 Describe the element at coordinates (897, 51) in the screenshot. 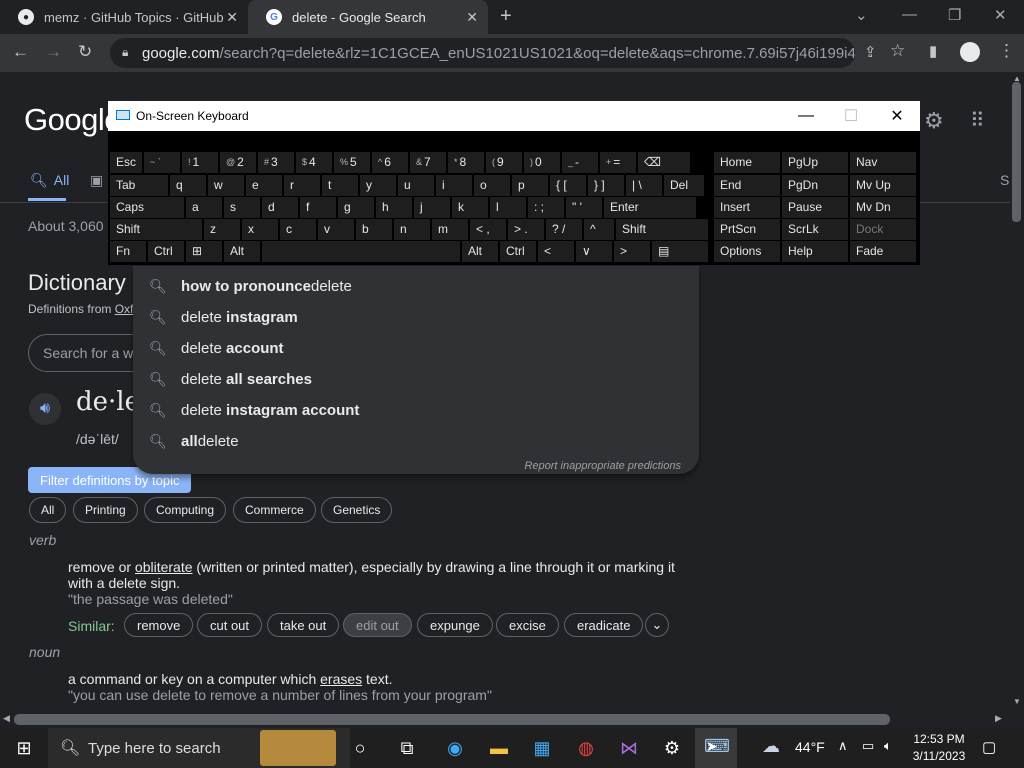

I see `bookmark-star-icon: ☆` at that location.